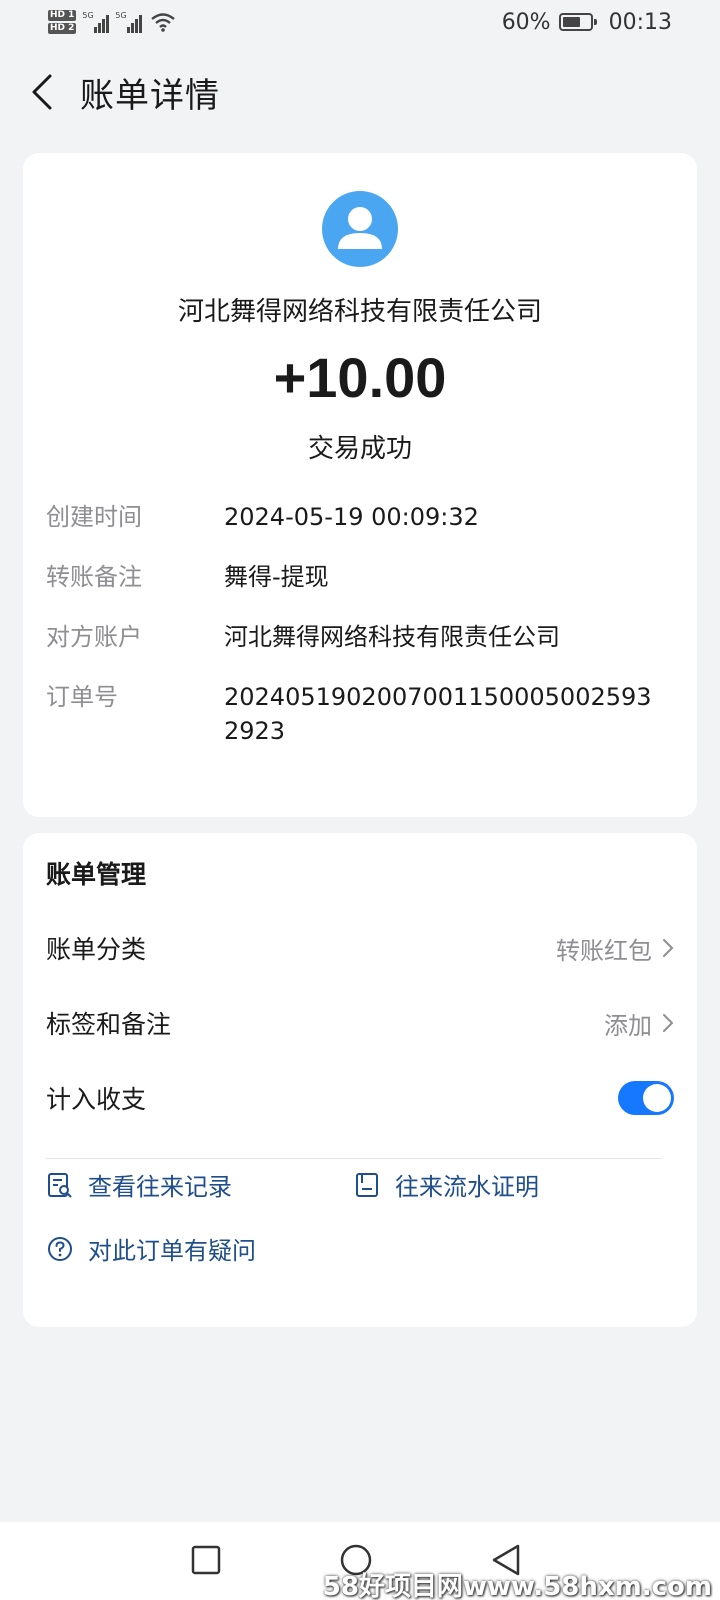 The width and height of the screenshot is (720, 1600). Describe the element at coordinates (96, 1099) in the screenshot. I see `include-income-label: 计入收支` at that location.